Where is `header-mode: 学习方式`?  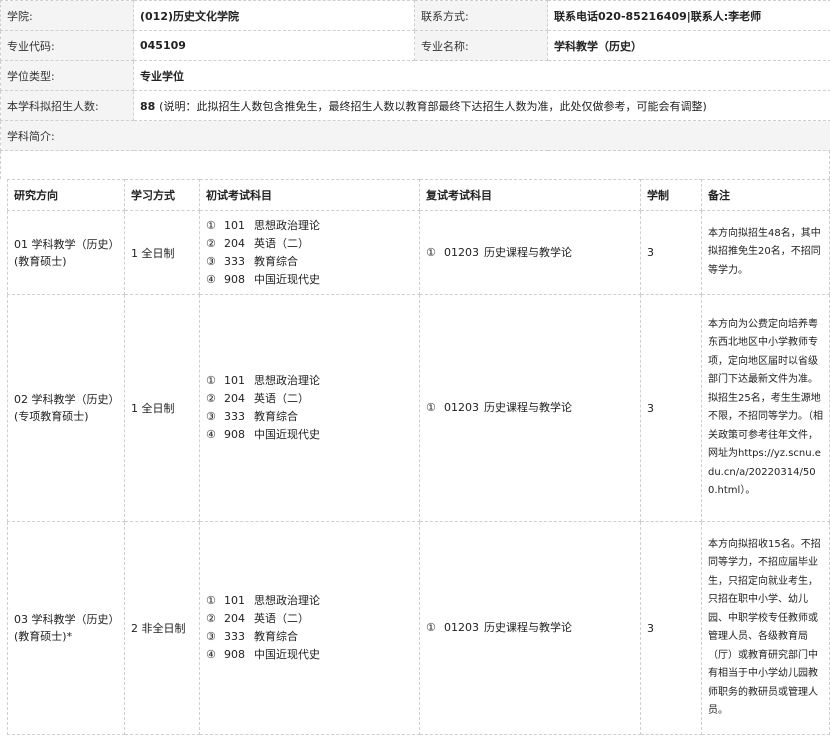
header-mode: 学习方式 is located at coordinates (162, 195).